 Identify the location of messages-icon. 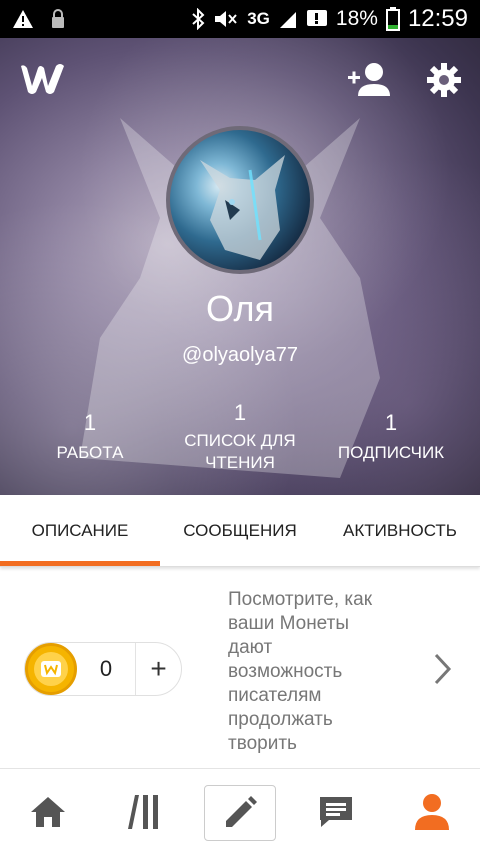
(336, 812).